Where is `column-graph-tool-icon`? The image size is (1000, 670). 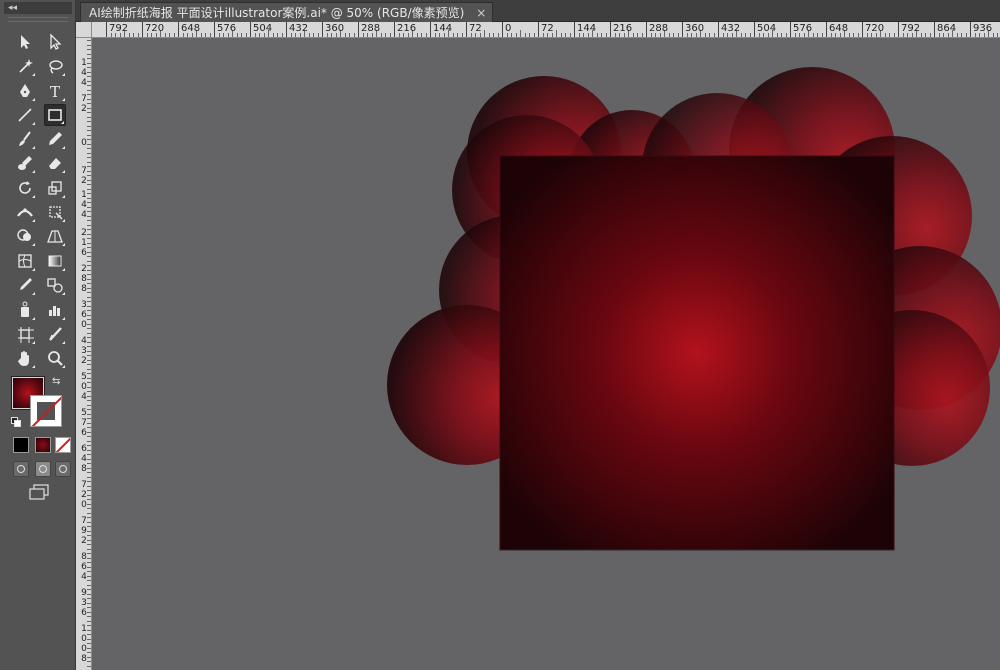
column-graph-tool-icon is located at coordinates (55, 310).